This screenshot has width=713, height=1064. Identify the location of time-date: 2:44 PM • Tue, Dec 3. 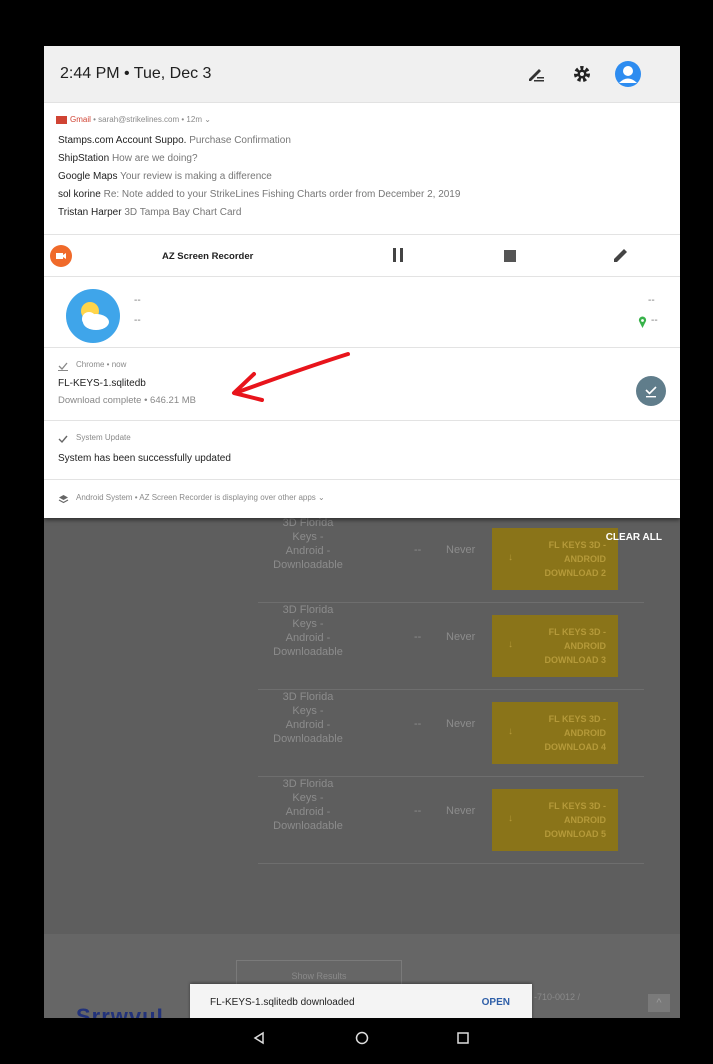
(136, 73).